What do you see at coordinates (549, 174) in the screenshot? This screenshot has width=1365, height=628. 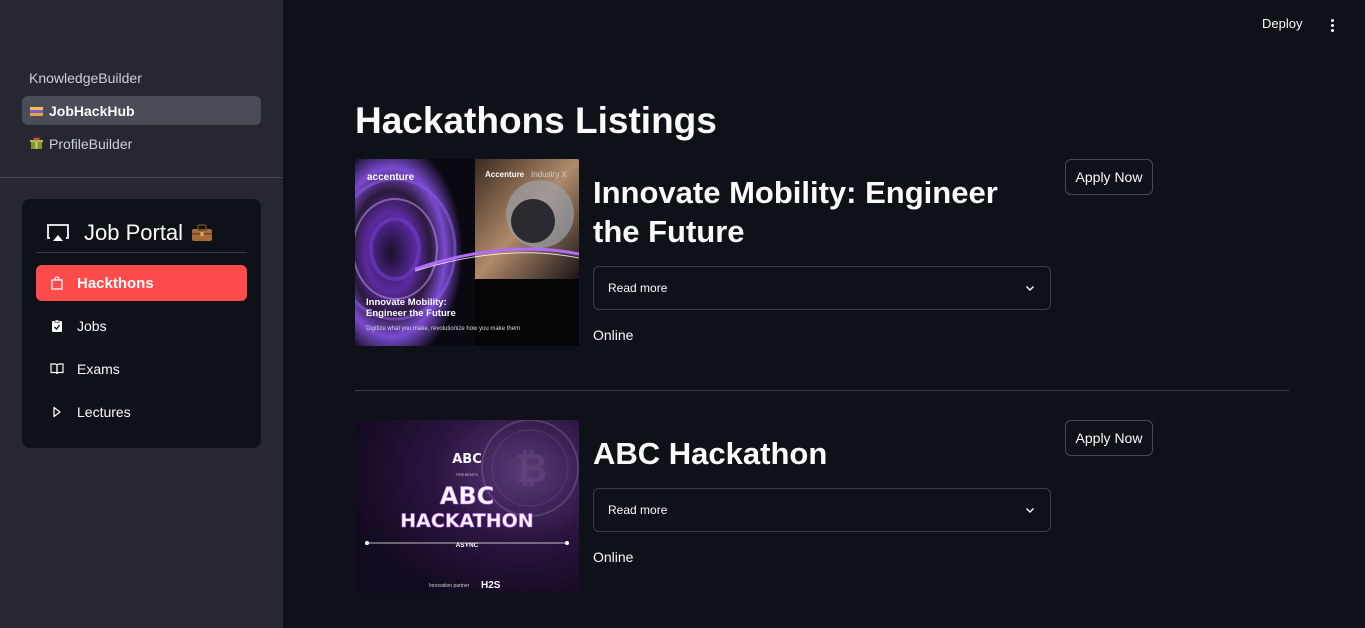 I see `thumb-brand-right-light: Industry X` at bounding box center [549, 174].